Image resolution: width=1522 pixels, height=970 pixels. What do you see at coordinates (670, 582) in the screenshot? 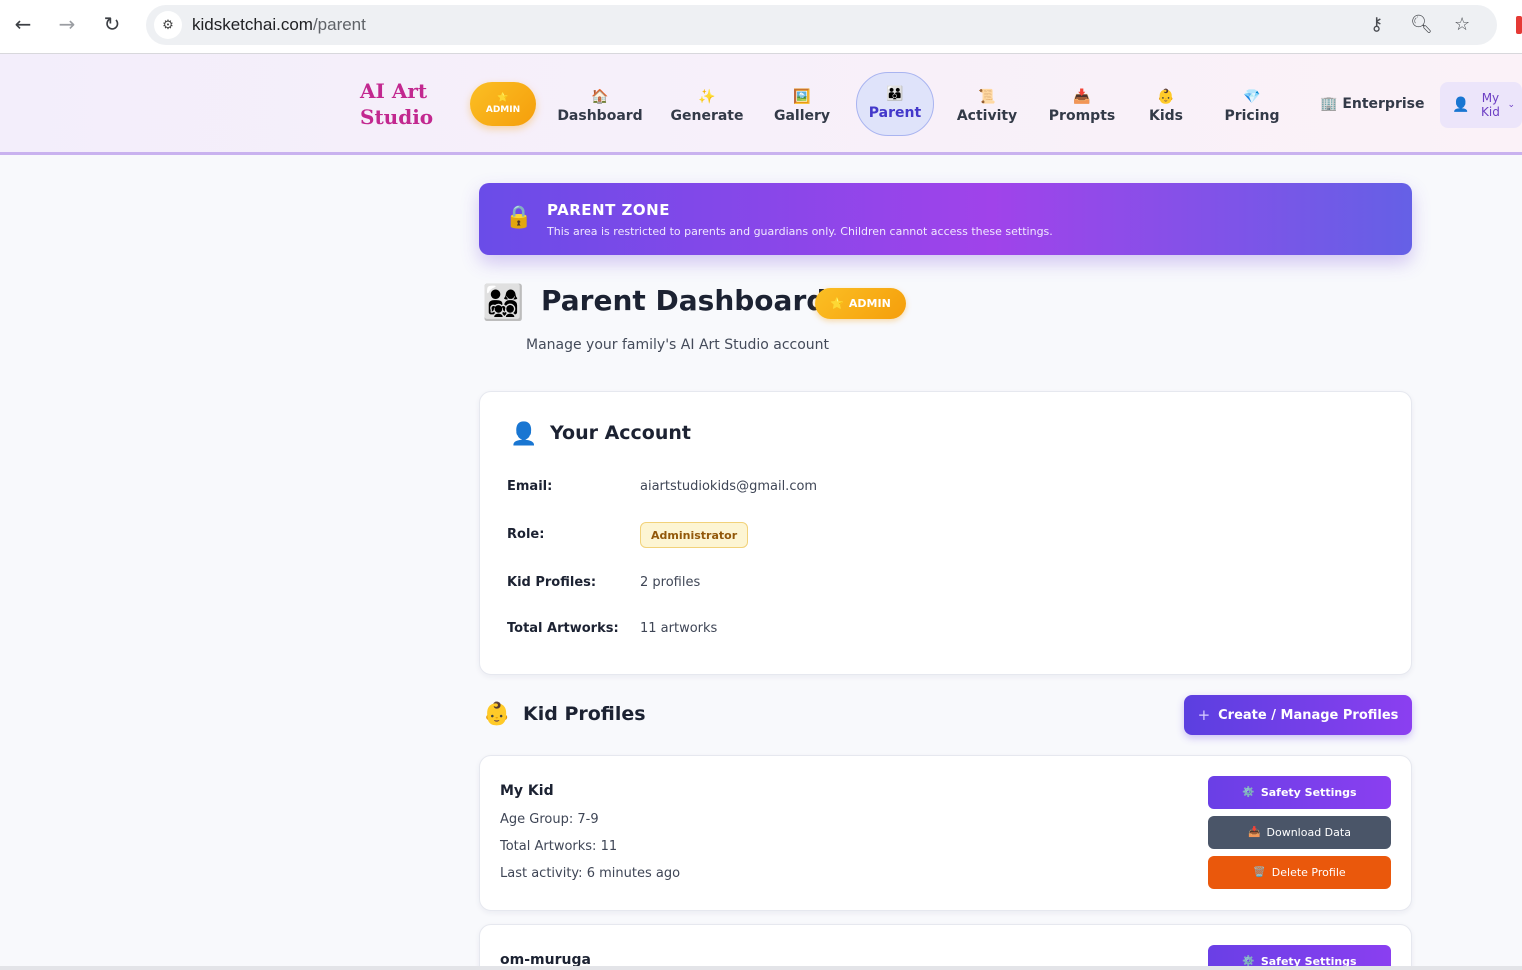
I see `kid-profiles-value: 2 profiles` at bounding box center [670, 582].